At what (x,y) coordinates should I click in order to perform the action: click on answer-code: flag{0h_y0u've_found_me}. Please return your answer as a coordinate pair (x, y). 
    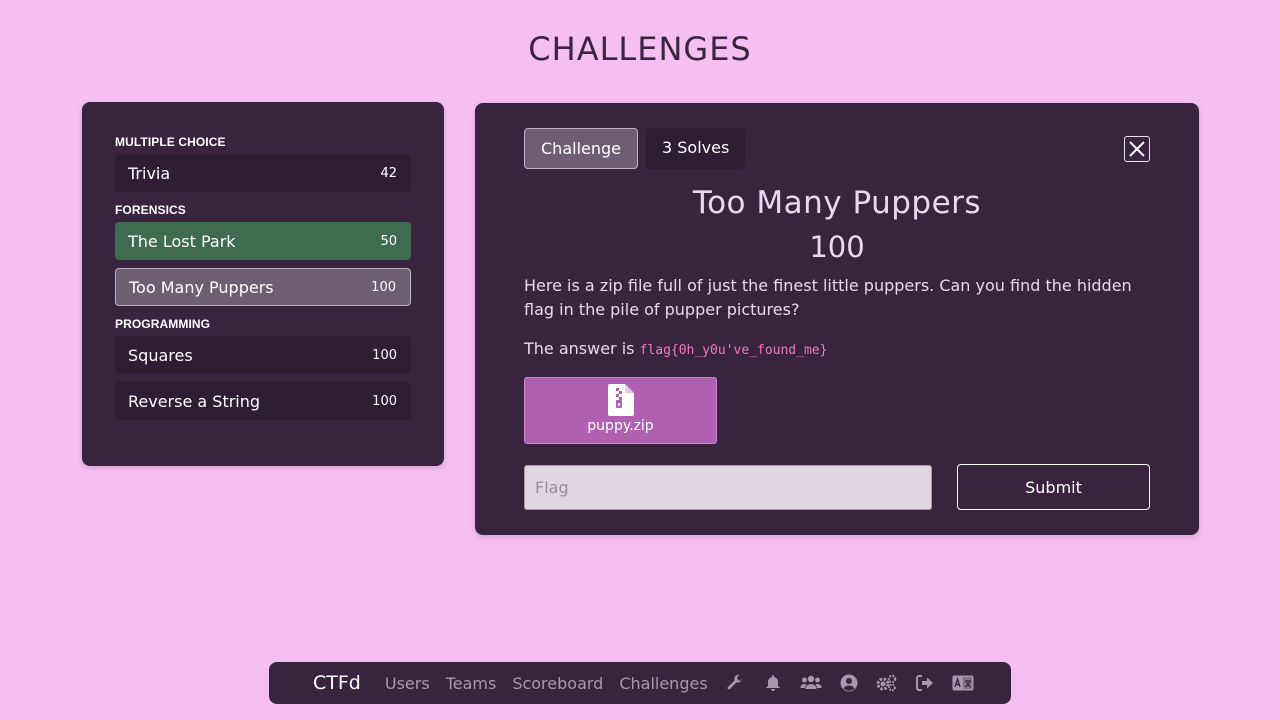
    Looking at the image, I should click on (733, 350).